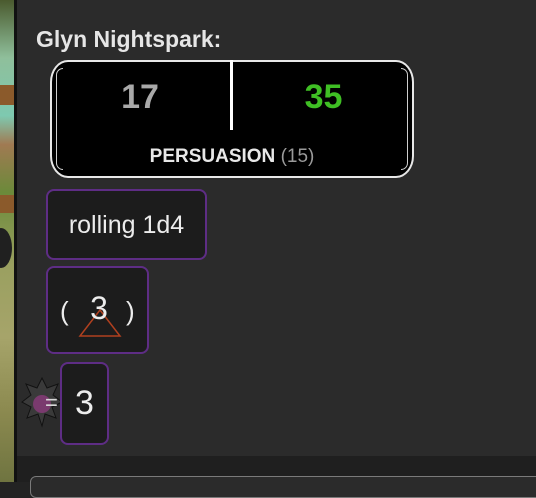 The height and width of the screenshot is (498, 536). I want to click on skill-label: PERSUASION (15), so click(232, 157).